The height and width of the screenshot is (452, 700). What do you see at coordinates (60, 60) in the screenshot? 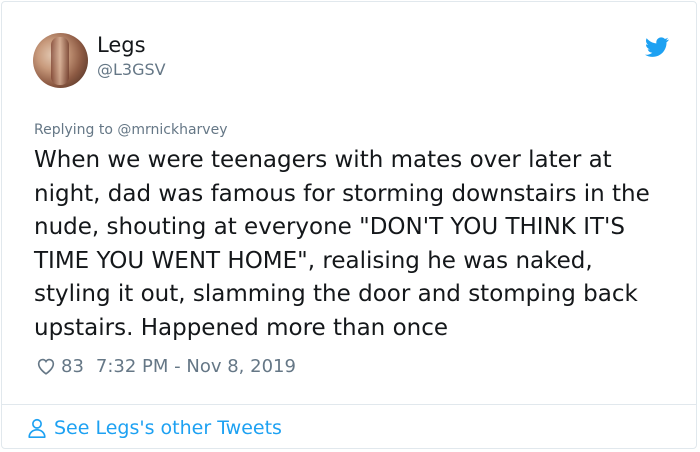
I see `avatar` at bounding box center [60, 60].